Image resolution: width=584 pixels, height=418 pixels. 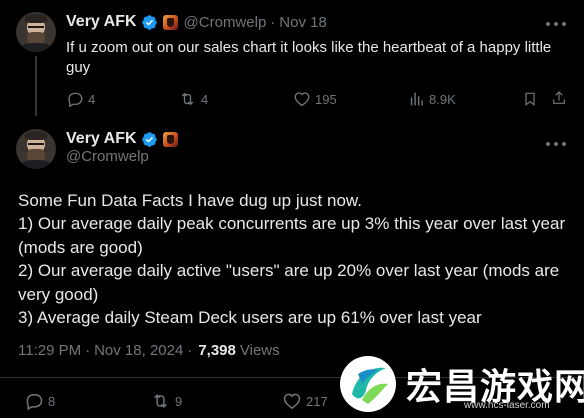 I want to click on main-date: Nov 18, 2024, so click(x=138, y=350).